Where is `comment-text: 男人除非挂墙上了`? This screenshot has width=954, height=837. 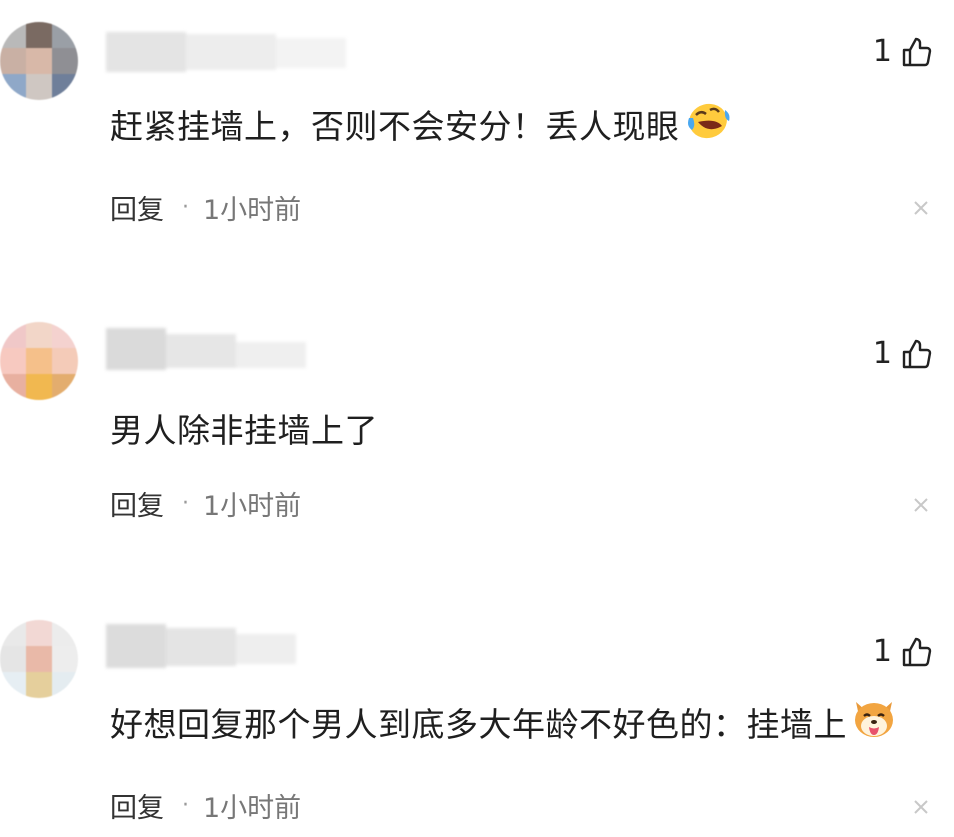 comment-text: 男人除非挂墙上了 is located at coordinates (244, 430).